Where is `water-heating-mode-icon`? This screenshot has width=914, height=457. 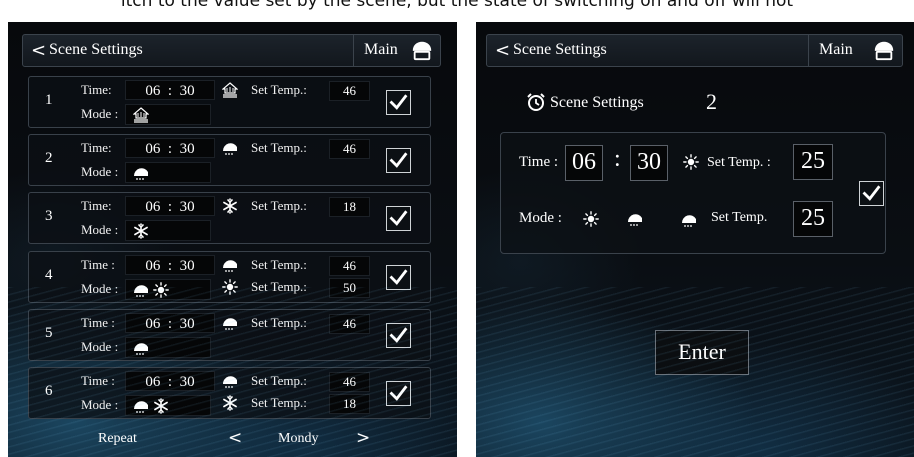 water-heating-mode-icon is located at coordinates (635, 219).